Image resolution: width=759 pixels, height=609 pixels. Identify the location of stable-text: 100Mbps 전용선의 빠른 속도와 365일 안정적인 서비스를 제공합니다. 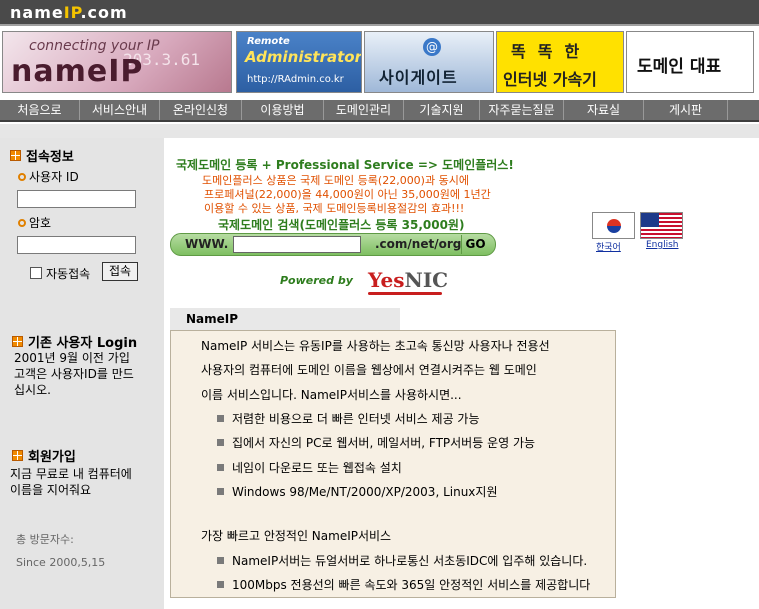
(411, 585).